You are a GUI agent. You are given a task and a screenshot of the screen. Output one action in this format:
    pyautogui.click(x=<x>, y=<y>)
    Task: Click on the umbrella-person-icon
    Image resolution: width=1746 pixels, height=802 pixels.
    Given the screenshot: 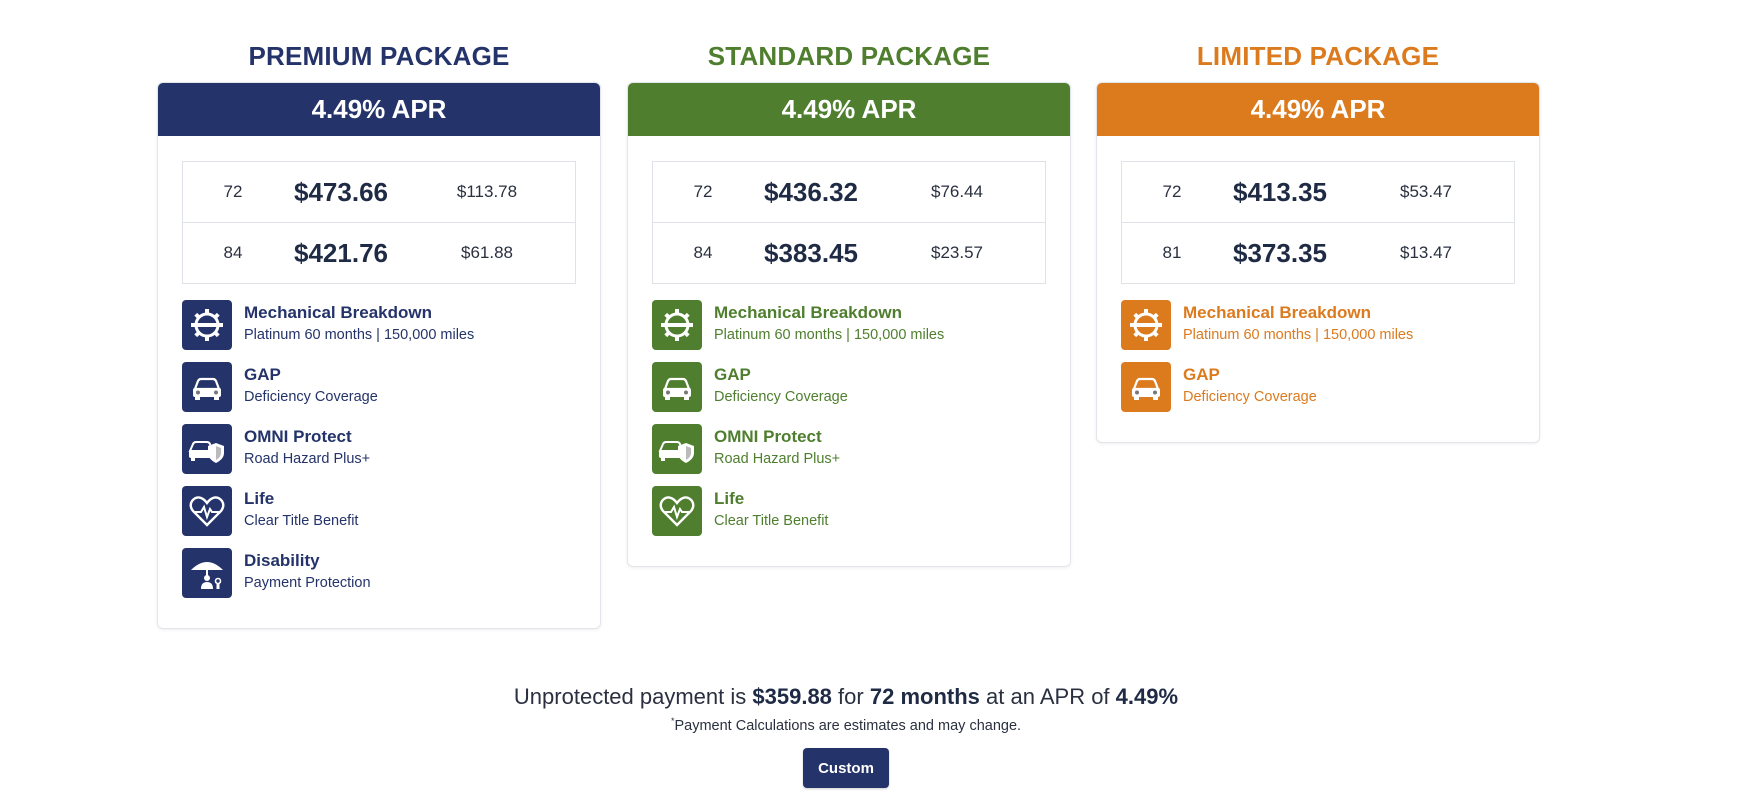 What is the action you would take?
    pyautogui.click(x=207, y=573)
    